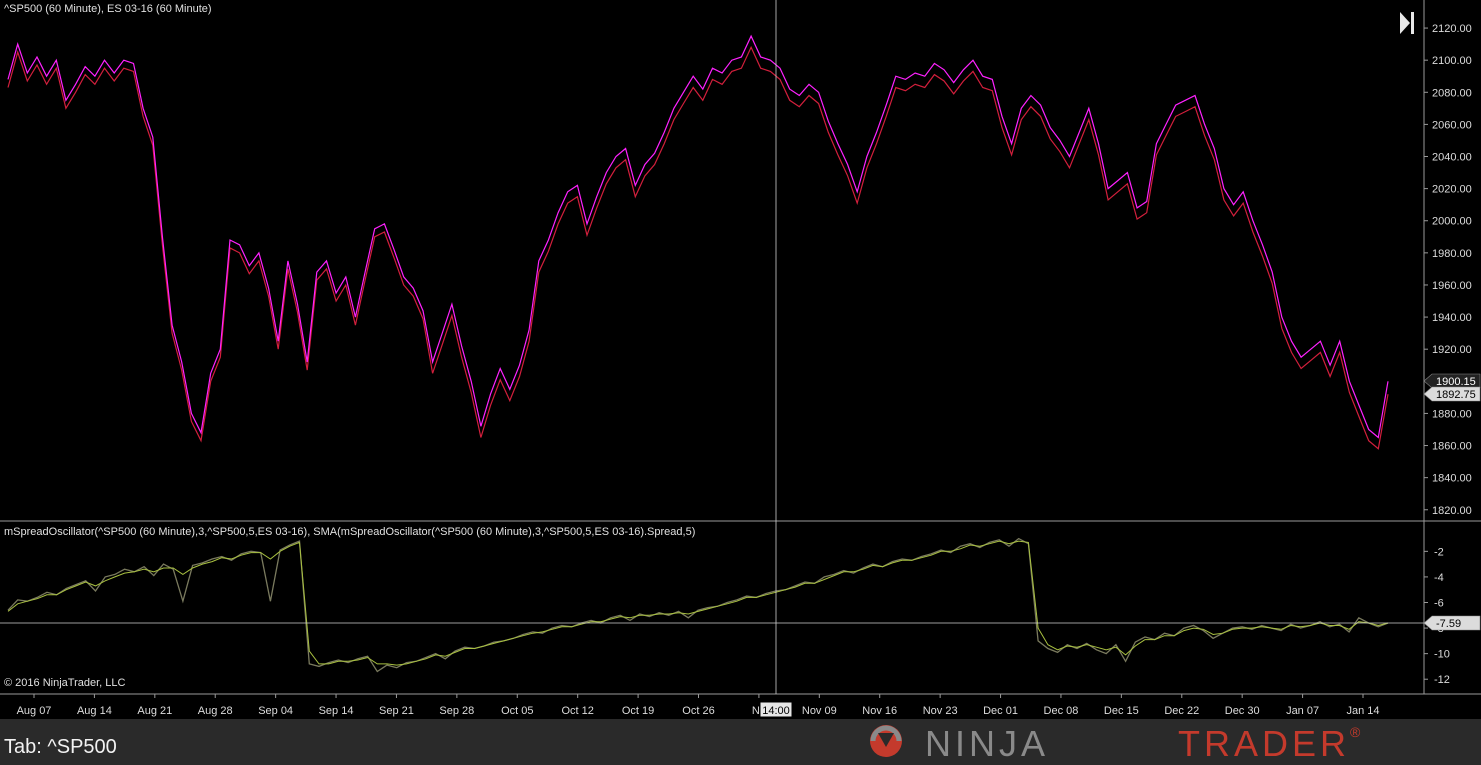 This screenshot has width=1481, height=765. Describe the element at coordinates (1452, 158) in the screenshot. I see `price-tick-label: 2040.00` at that location.